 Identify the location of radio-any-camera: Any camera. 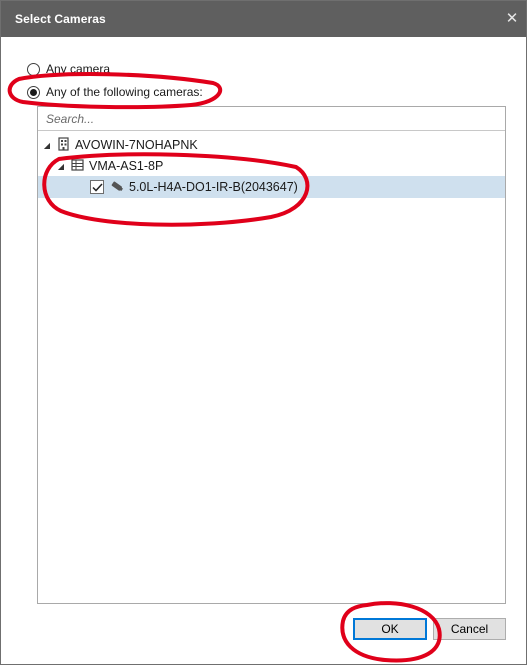
(68, 69).